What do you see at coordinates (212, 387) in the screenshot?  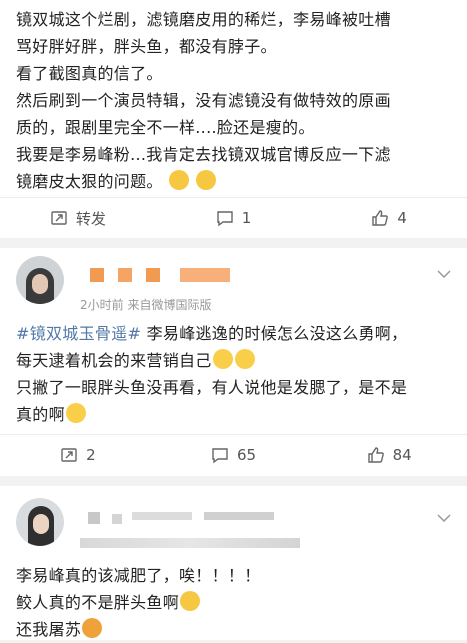 I see `post2-line-3: 只撇了一眼胖头鱼没再看，有人说他是发腮了，是不是` at bounding box center [212, 387].